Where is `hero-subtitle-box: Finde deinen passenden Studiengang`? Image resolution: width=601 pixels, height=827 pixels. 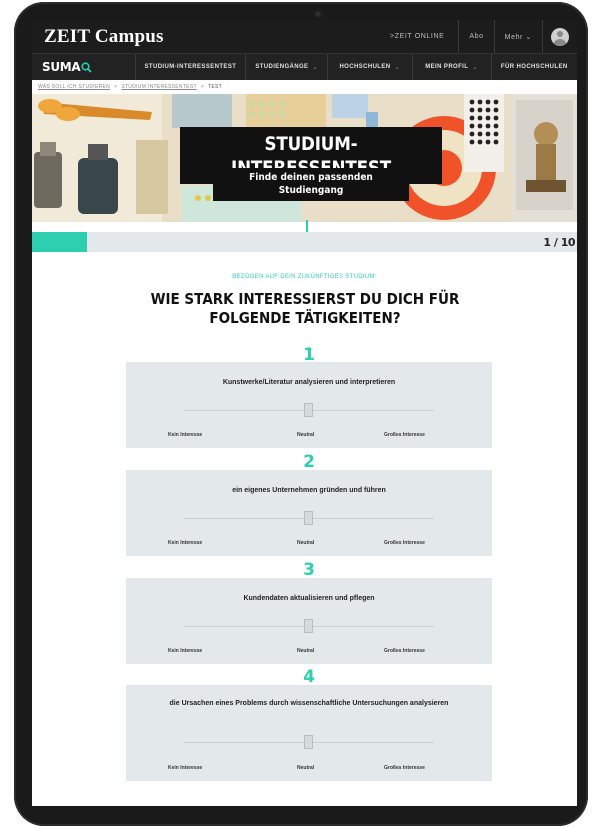 hero-subtitle-box: Finde deinen passenden Studiengang is located at coordinates (311, 184).